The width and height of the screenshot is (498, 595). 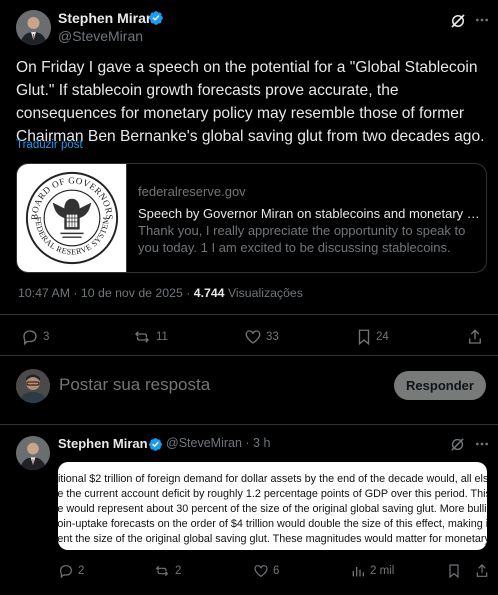 I want to click on like-action: 6, so click(x=266, y=571).